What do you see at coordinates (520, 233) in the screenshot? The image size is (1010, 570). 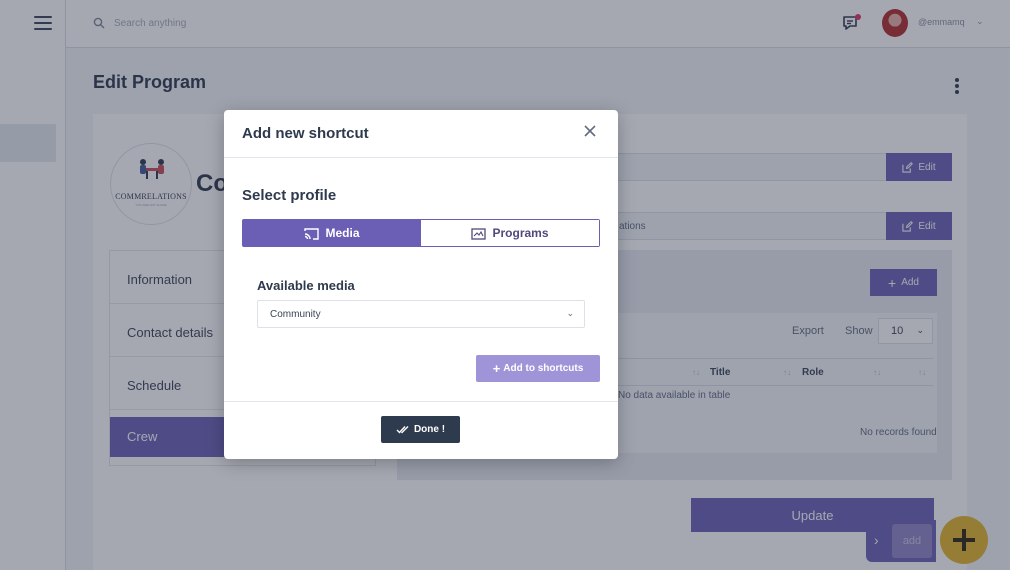 I see `toggle-programs-label: Programs` at bounding box center [520, 233].